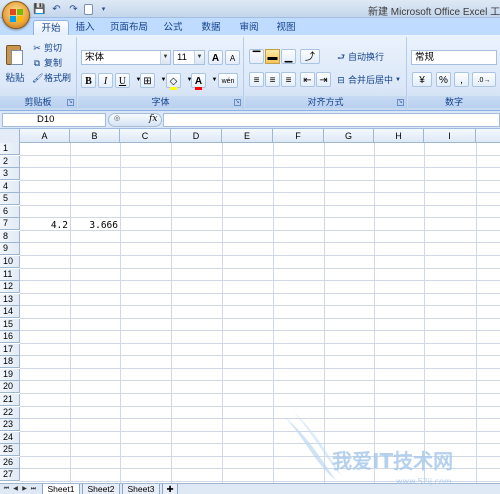 This screenshot has height=494, width=500. What do you see at coordinates (173, 81) in the screenshot?
I see `fill-color-button: ◇` at bounding box center [173, 81].